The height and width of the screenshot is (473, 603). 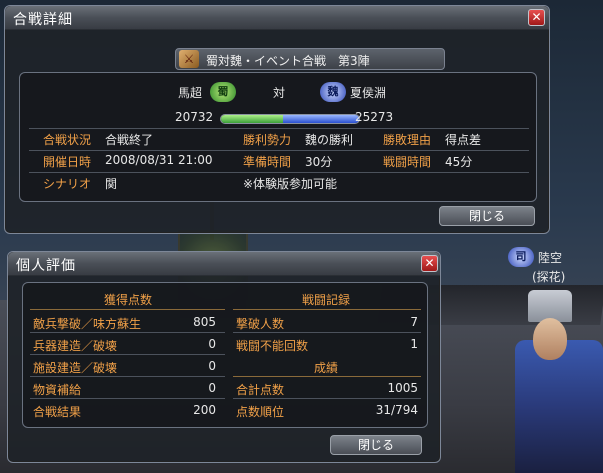 What do you see at coordinates (46, 266) in the screenshot?
I see `personal-eval-title: 個人評価` at bounding box center [46, 266].